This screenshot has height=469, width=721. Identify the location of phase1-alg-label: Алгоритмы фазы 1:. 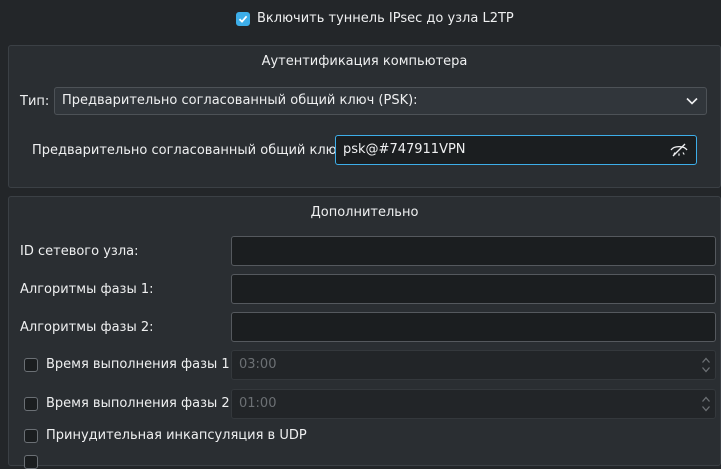
(87, 289).